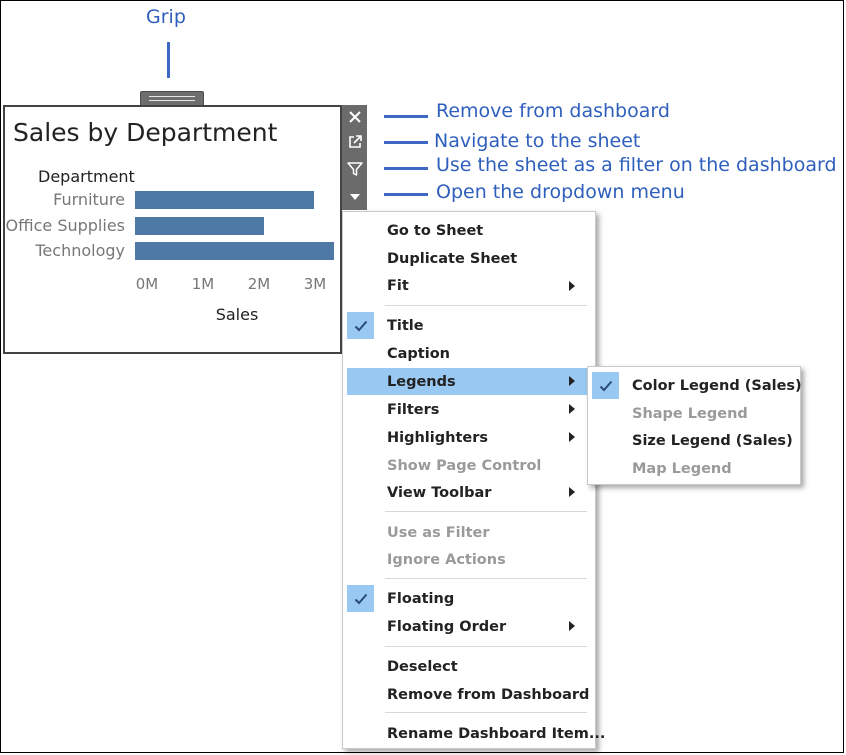 This screenshot has height=755, width=846. Describe the element at coordinates (147, 284) in the screenshot. I see `x-tick-label: 0M` at that location.